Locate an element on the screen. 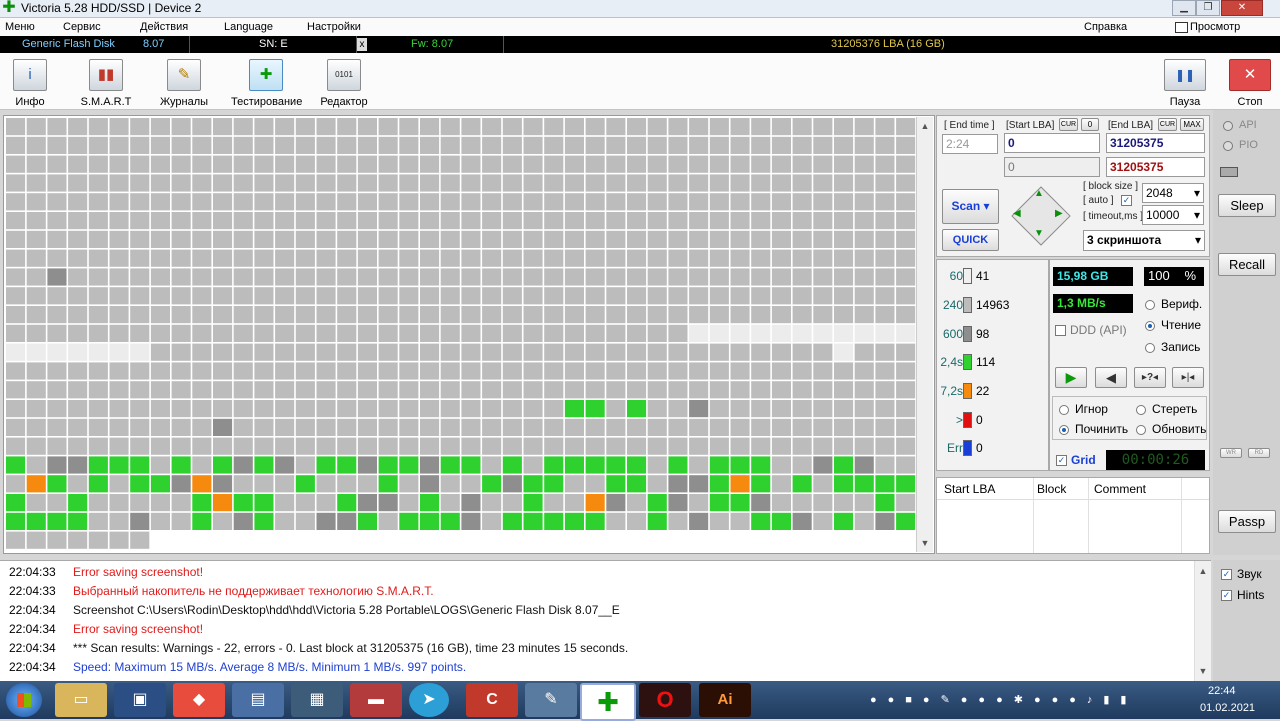 The image size is (1280, 721). grid-checkbox: ✓ is located at coordinates (1061, 460).